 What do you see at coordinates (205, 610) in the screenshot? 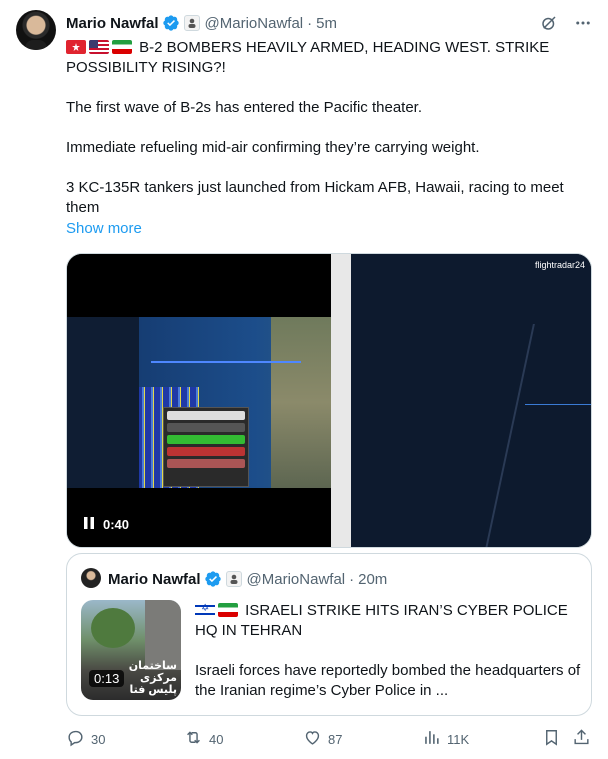
I see `israel-flag-icon` at bounding box center [205, 610].